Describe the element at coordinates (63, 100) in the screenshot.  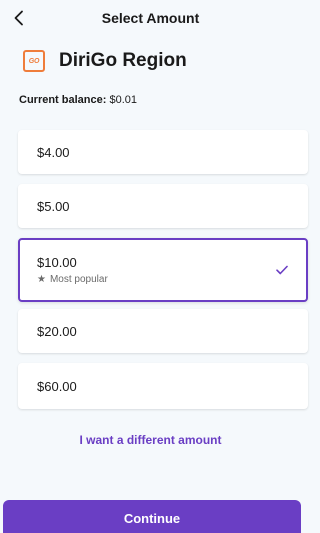
I see `balance-label: Current balance:` at that location.